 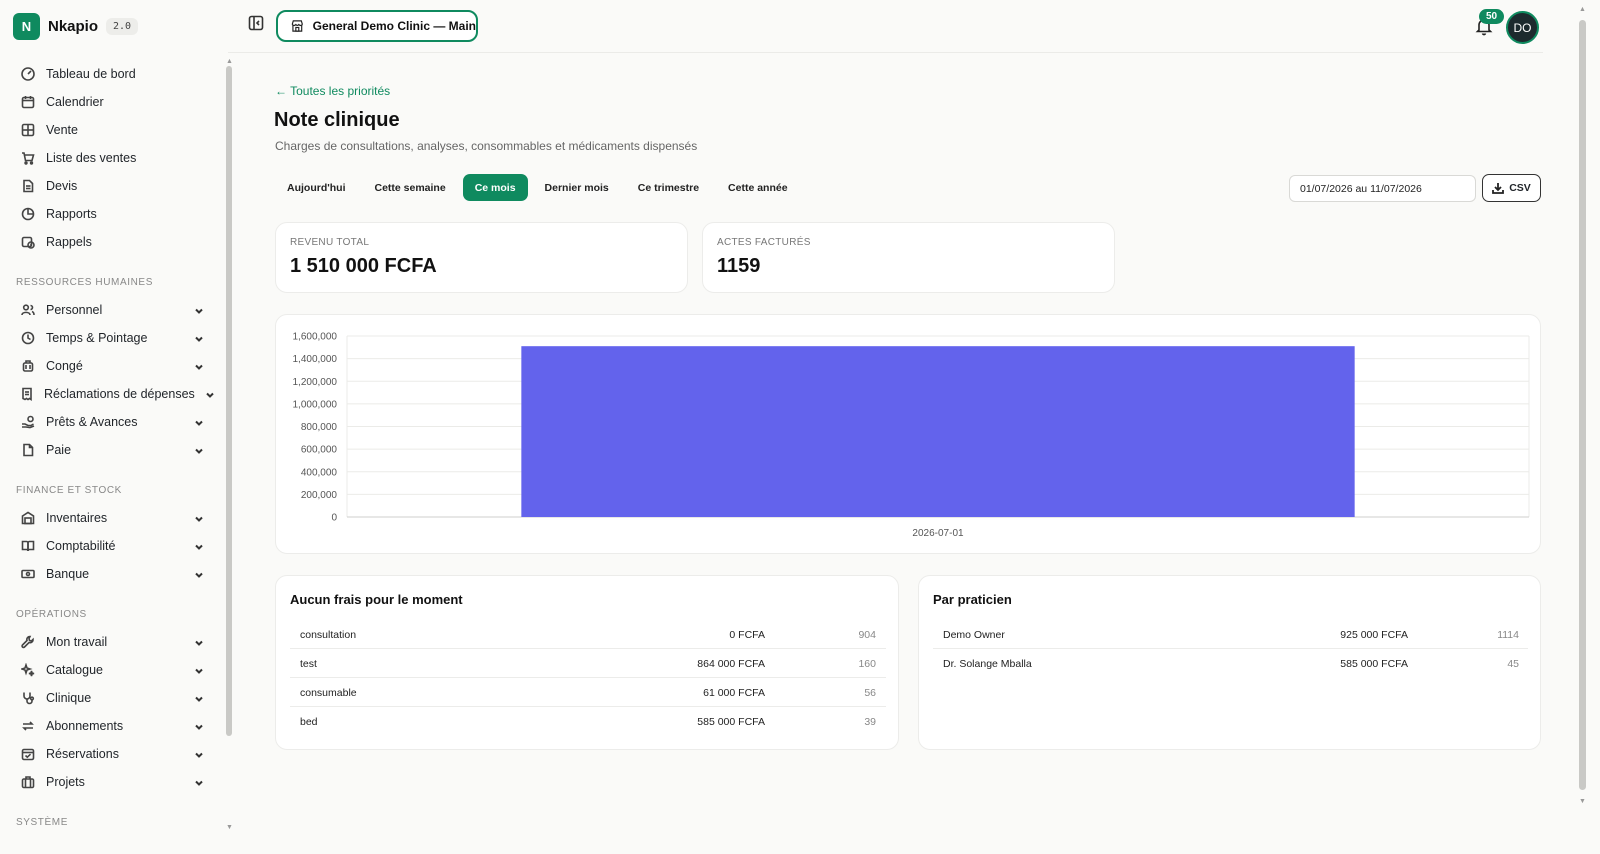 What do you see at coordinates (111, 366) in the screenshot?
I see `sidebar-item-conge: Congé` at bounding box center [111, 366].